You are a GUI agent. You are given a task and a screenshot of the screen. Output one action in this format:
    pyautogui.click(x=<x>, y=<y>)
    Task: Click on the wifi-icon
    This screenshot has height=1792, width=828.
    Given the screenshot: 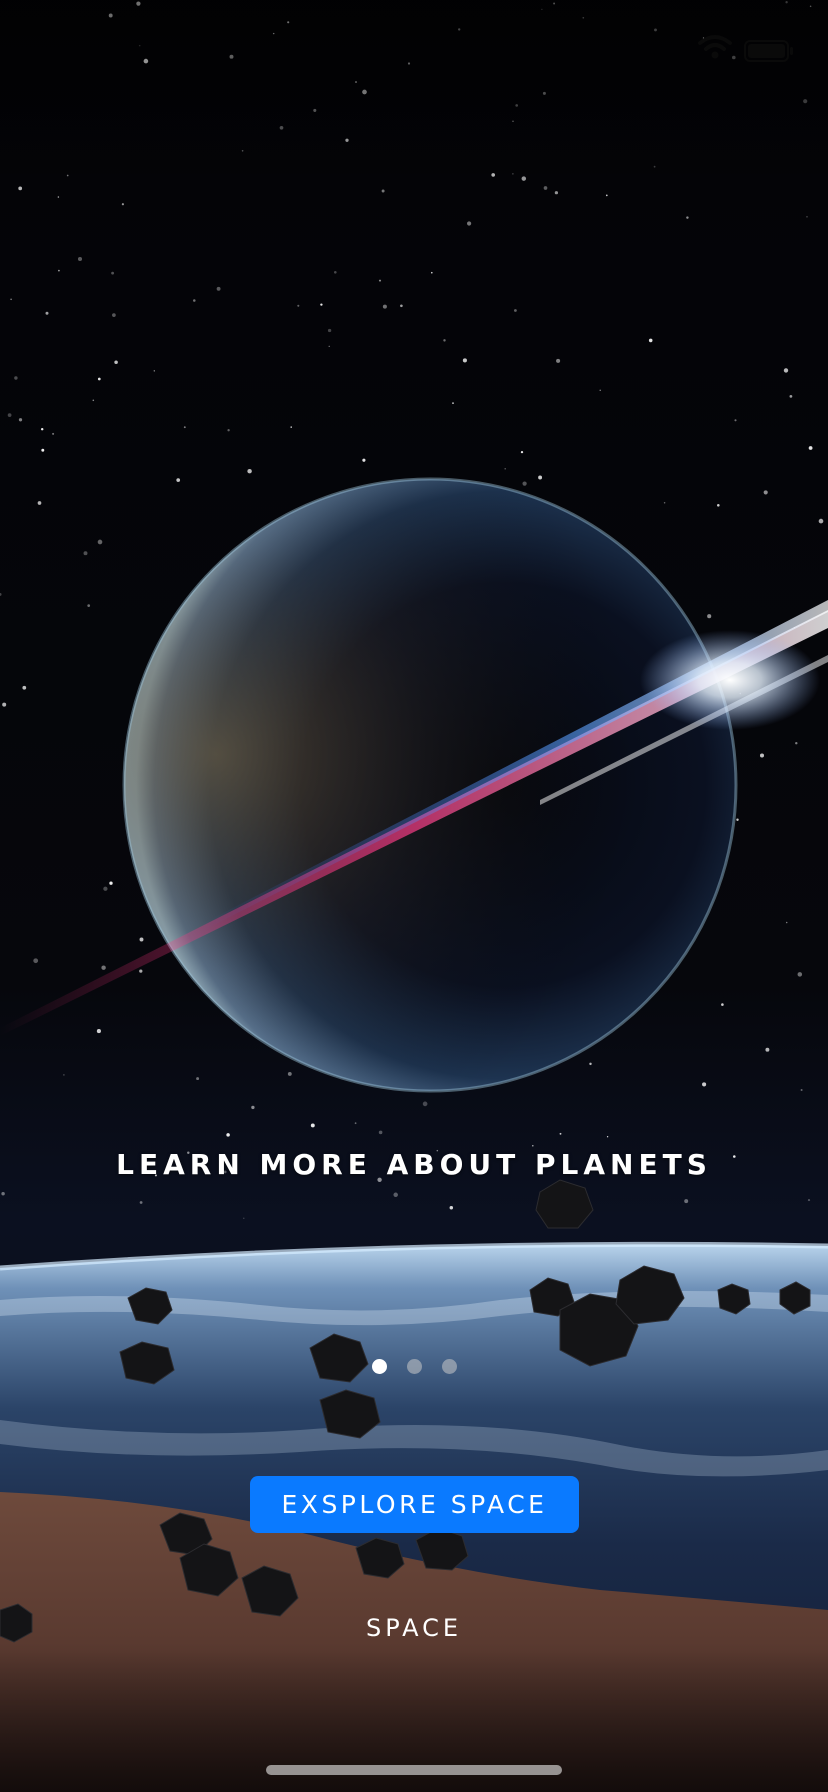 What is the action you would take?
    pyautogui.click(x=715, y=47)
    